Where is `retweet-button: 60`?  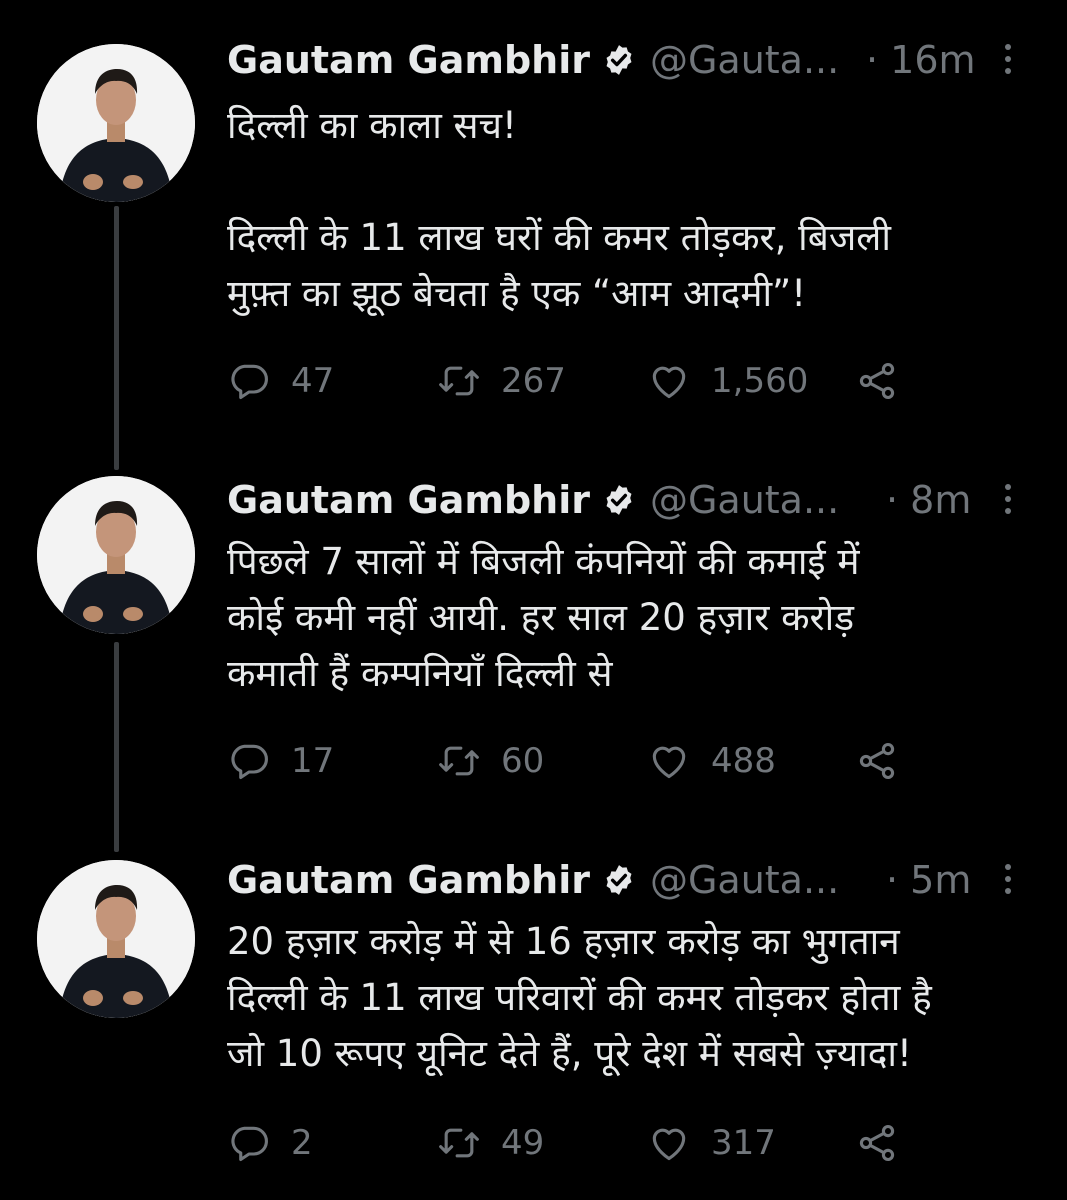
retweet-button: 60 is located at coordinates (490, 761).